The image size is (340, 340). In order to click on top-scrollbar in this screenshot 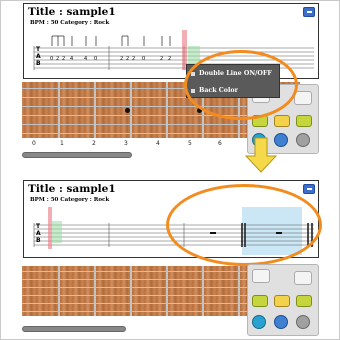, I will do `click(77, 155)`.